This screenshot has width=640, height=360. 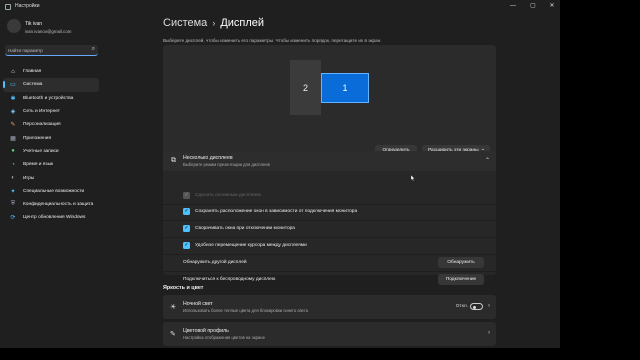 What do you see at coordinates (600, 180) in the screenshot?
I see `letterbox-right` at bounding box center [600, 180].